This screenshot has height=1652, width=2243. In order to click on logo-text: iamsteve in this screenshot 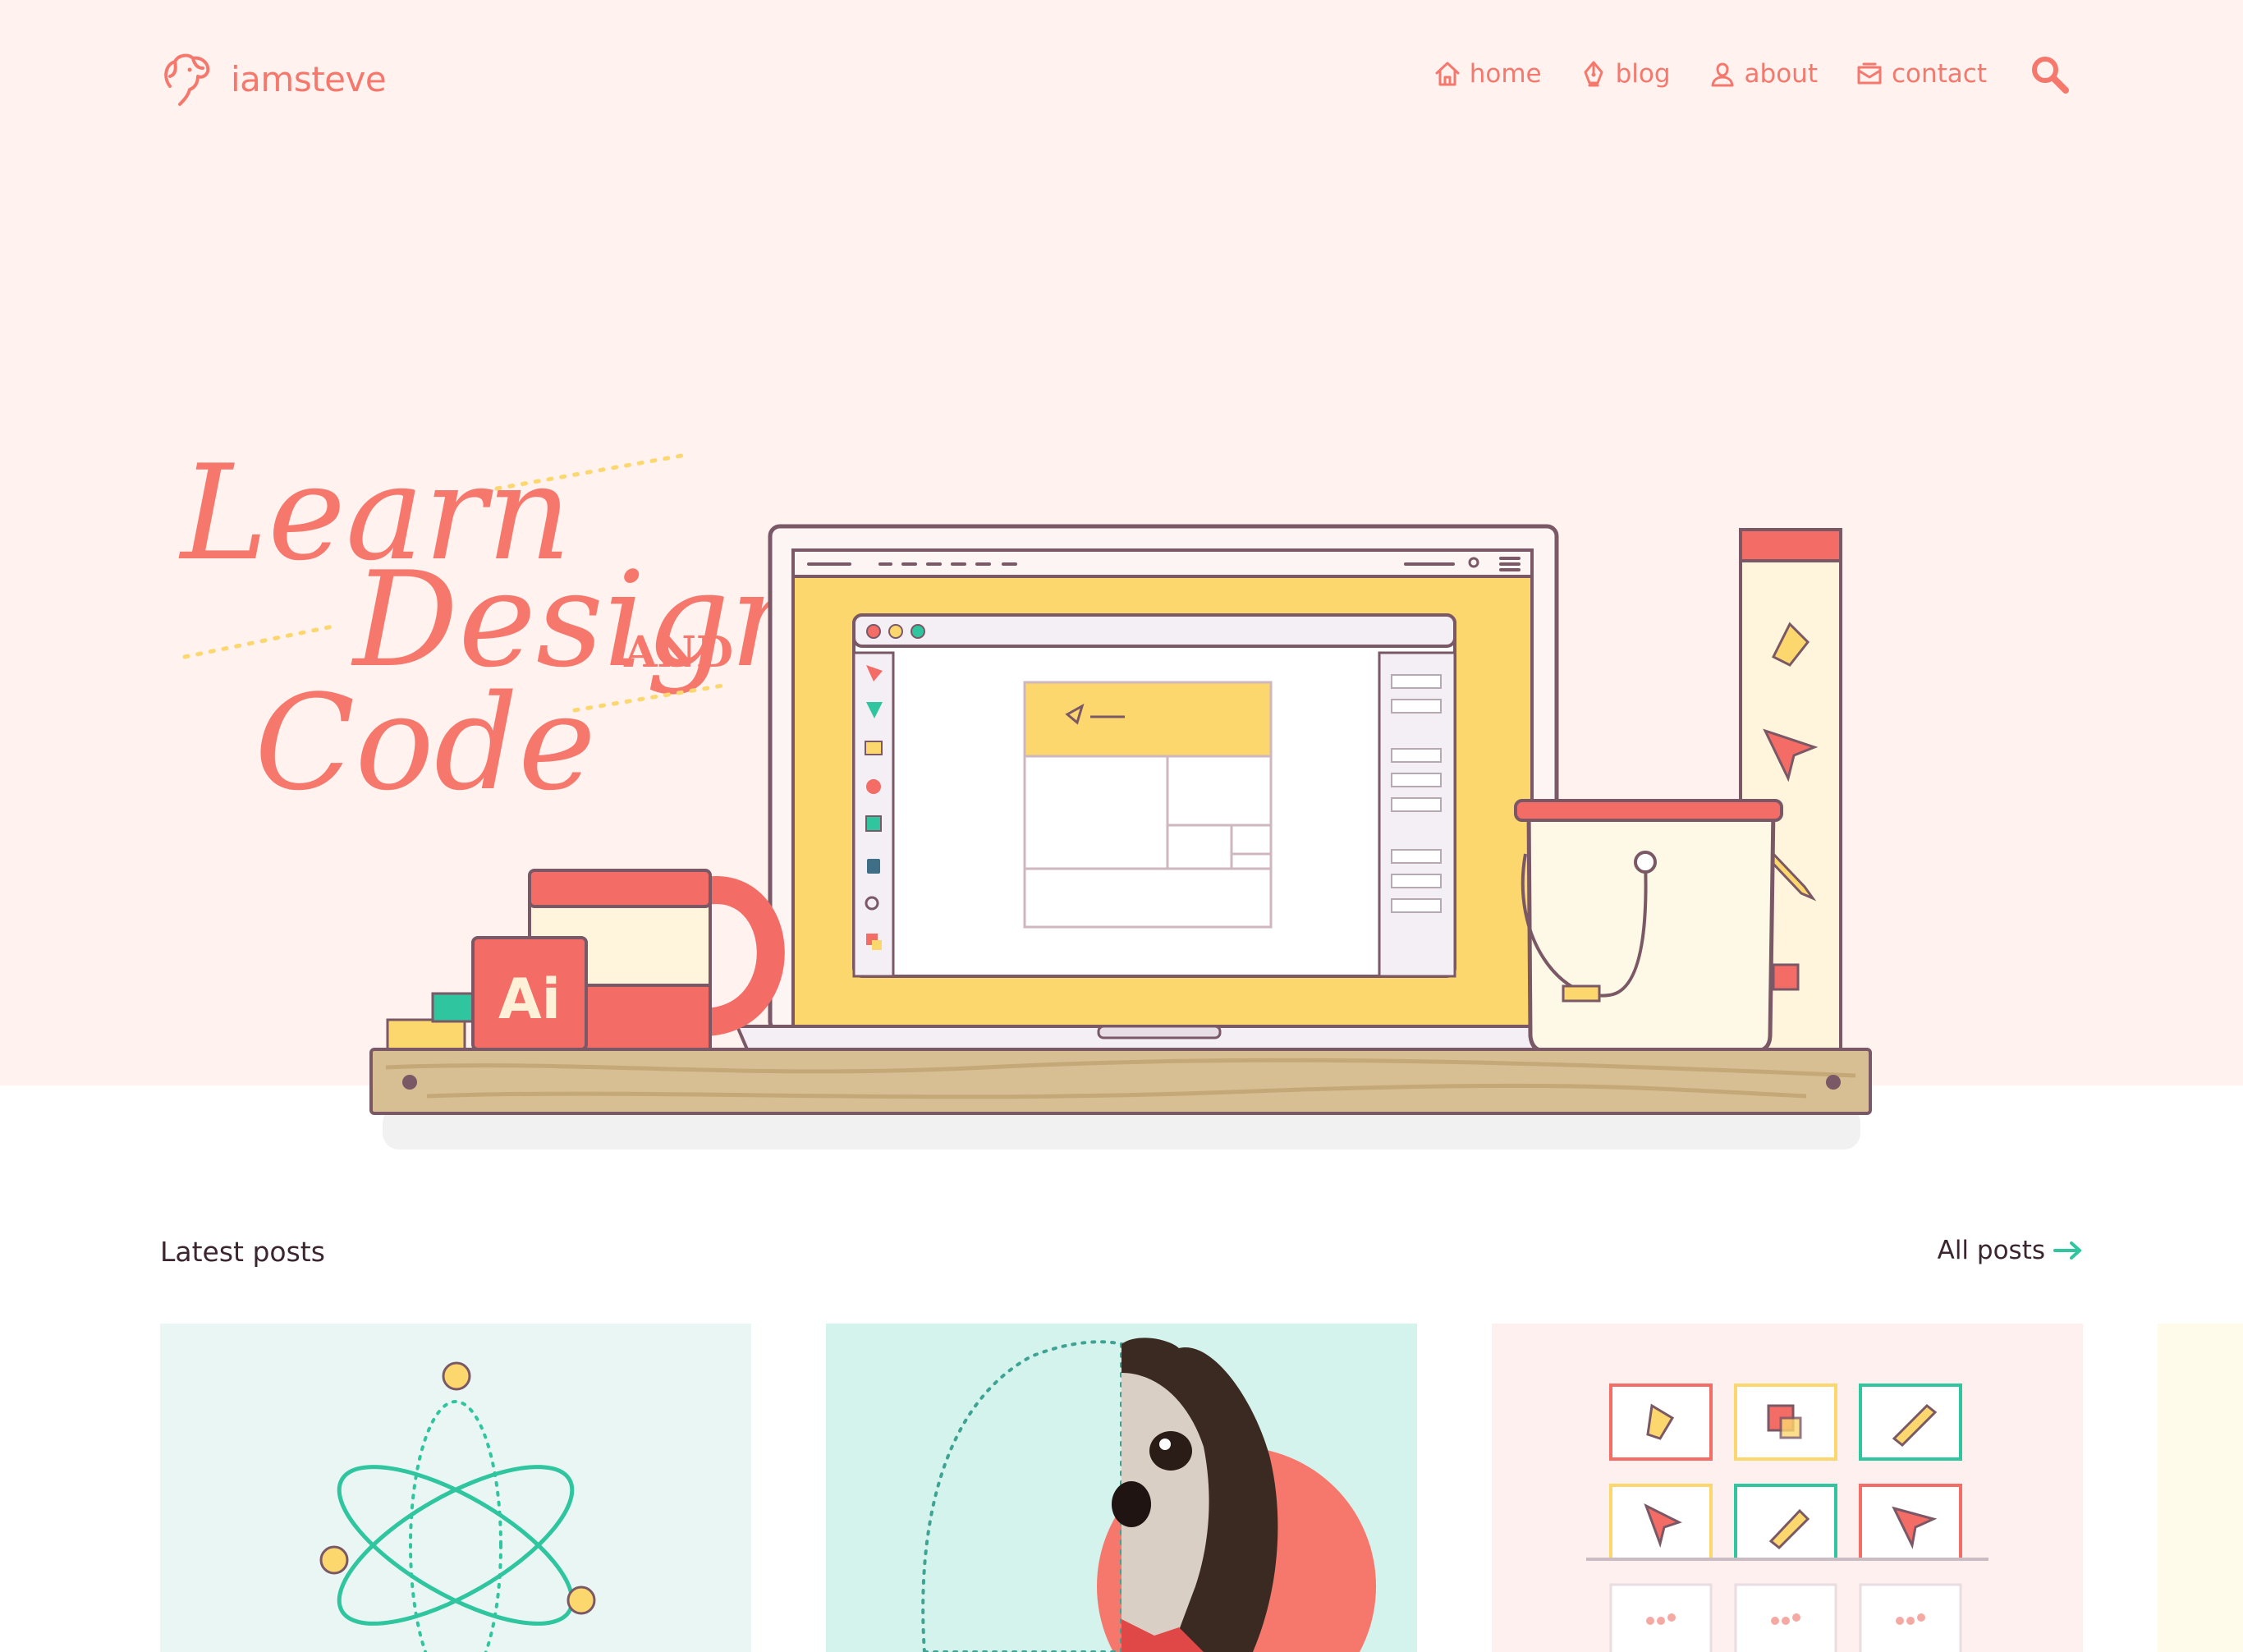, I will do `click(309, 79)`.